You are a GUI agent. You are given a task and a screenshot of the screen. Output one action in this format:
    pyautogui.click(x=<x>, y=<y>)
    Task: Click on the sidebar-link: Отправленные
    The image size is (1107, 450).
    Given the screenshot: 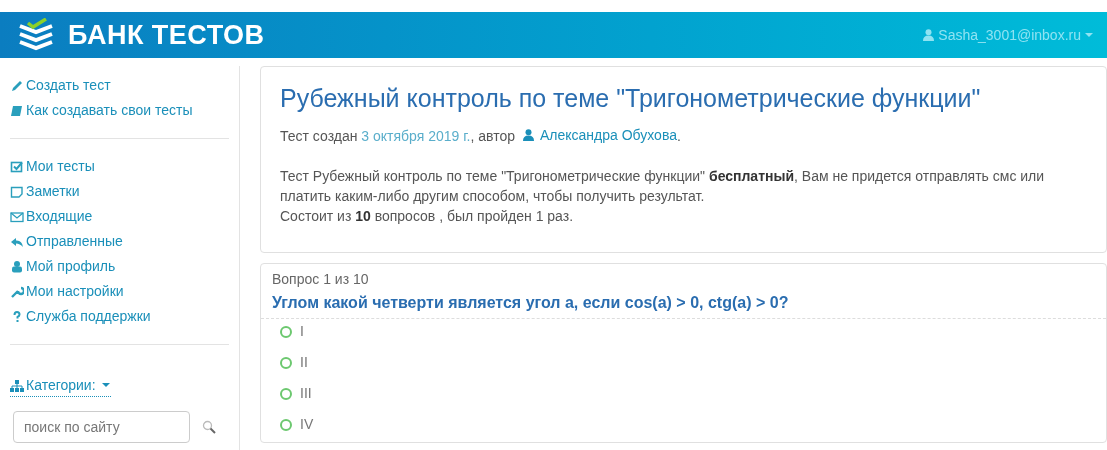 What is the action you would take?
    pyautogui.click(x=119, y=241)
    